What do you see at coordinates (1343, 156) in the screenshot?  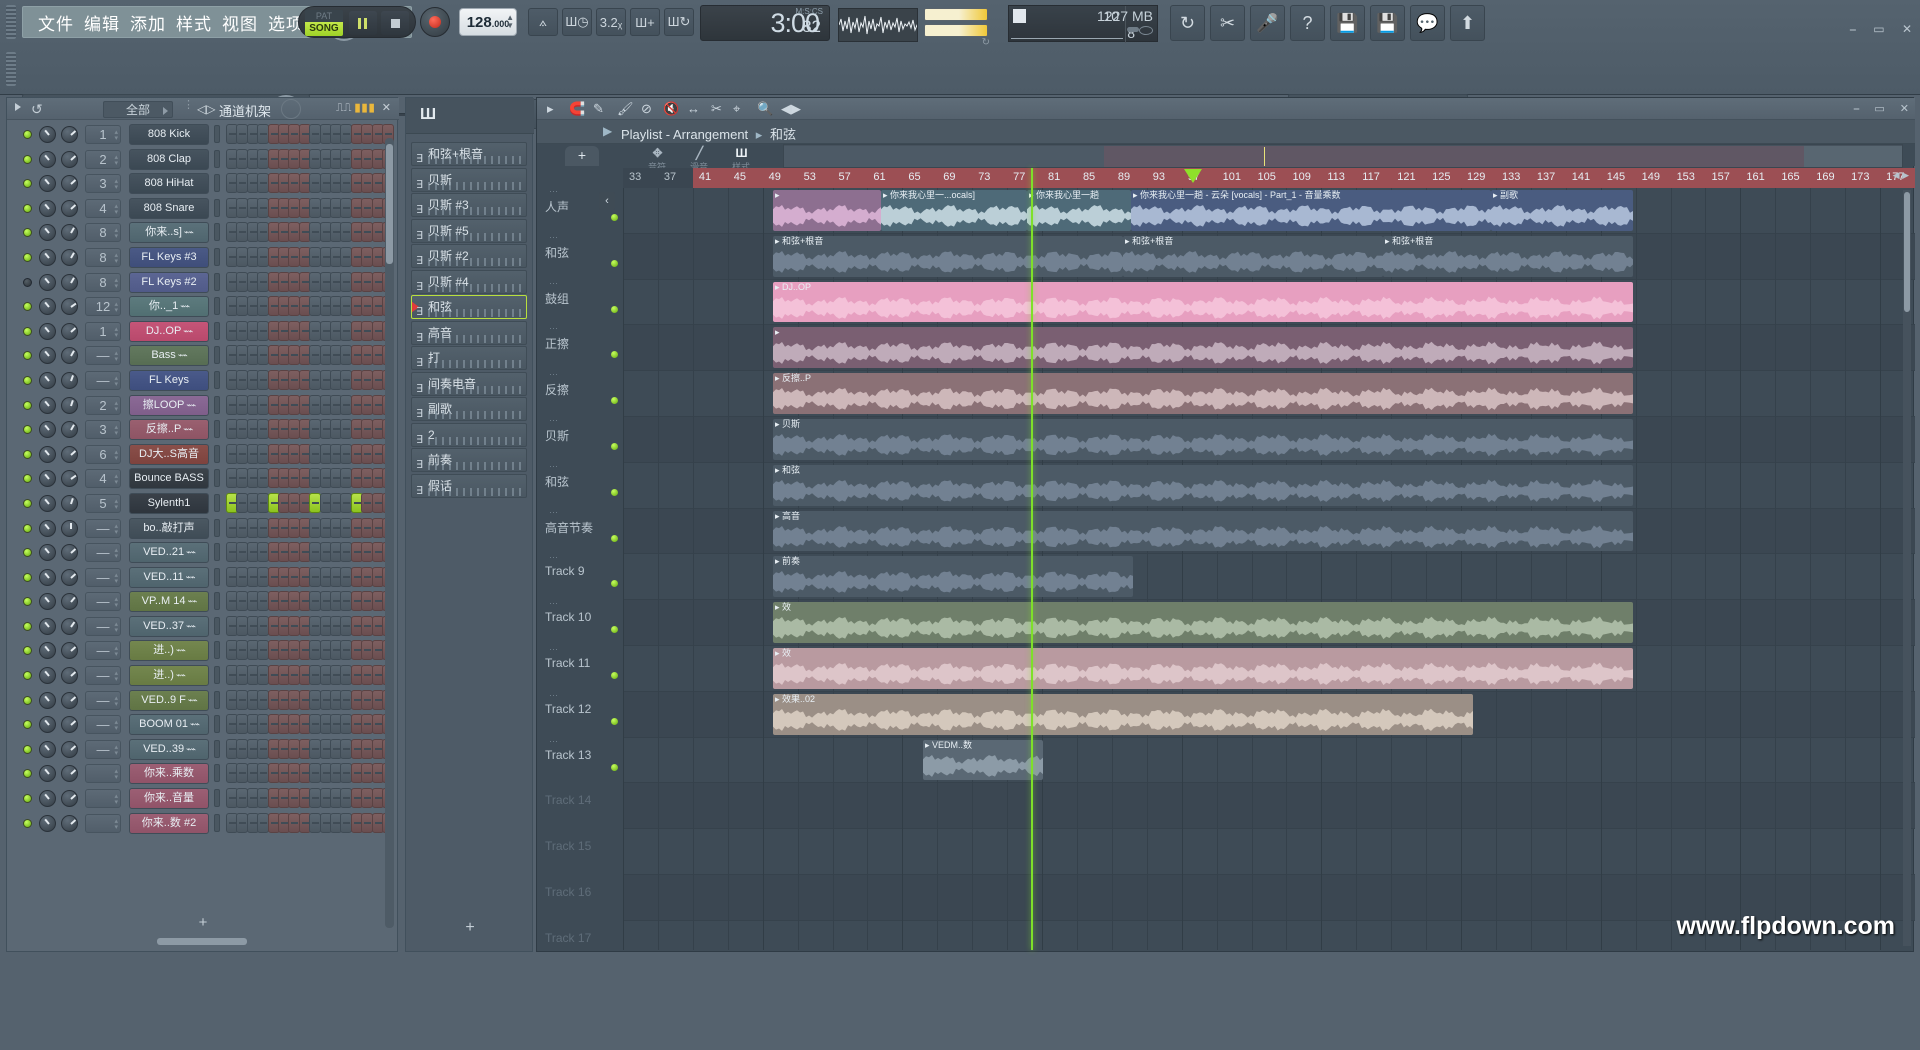 I see `playlist-minimap` at bounding box center [1343, 156].